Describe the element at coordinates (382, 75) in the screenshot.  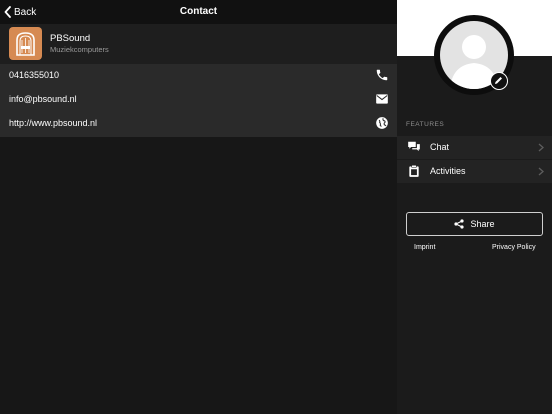
I see `phone-icon` at that location.